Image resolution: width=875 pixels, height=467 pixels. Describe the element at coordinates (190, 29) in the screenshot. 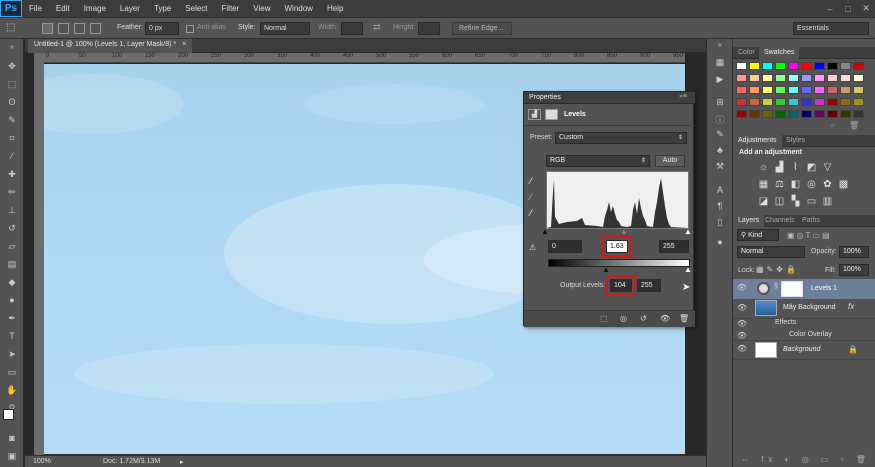

I see `antialias-checkbox` at that location.